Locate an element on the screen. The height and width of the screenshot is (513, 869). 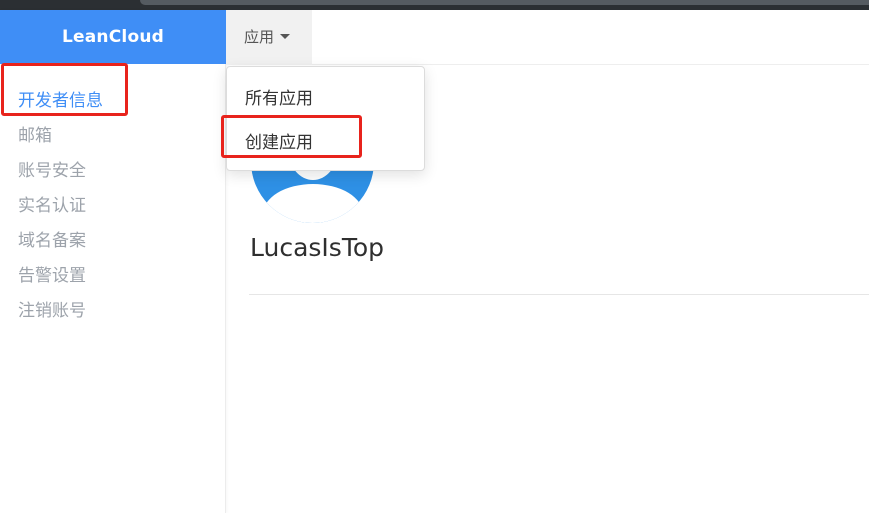
sidebar-item-delete-account: 注销账号 is located at coordinates (52, 308).